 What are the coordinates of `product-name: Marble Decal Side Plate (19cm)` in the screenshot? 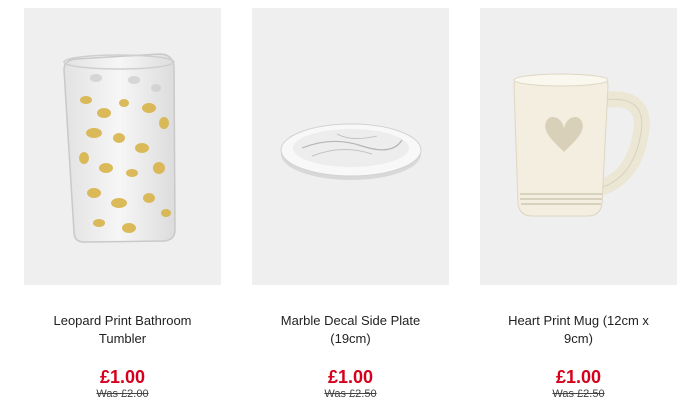 It's located at (350, 332).